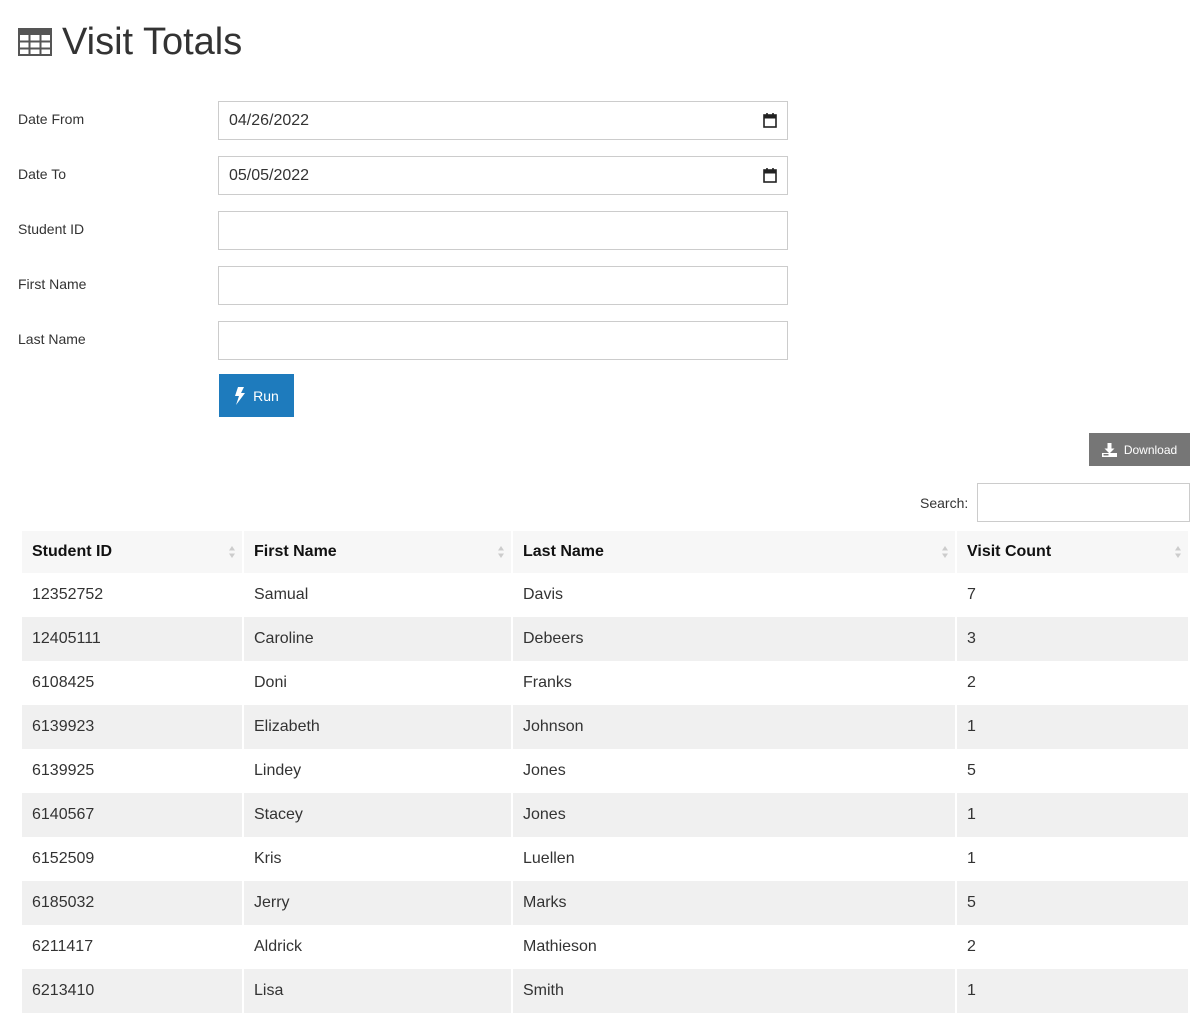 The image size is (1202, 1013). Describe the element at coordinates (378, 595) in the screenshot. I see `cell-first-name: Samual` at that location.